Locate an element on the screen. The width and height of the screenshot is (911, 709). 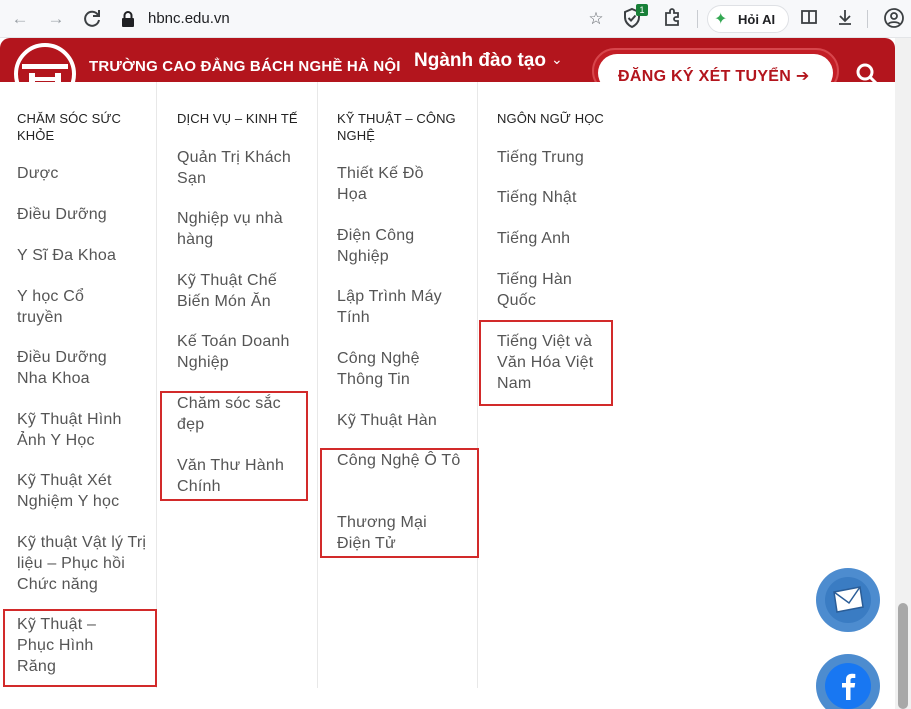
ask-ai-label: Hỏi AI is located at coordinates (757, 19).